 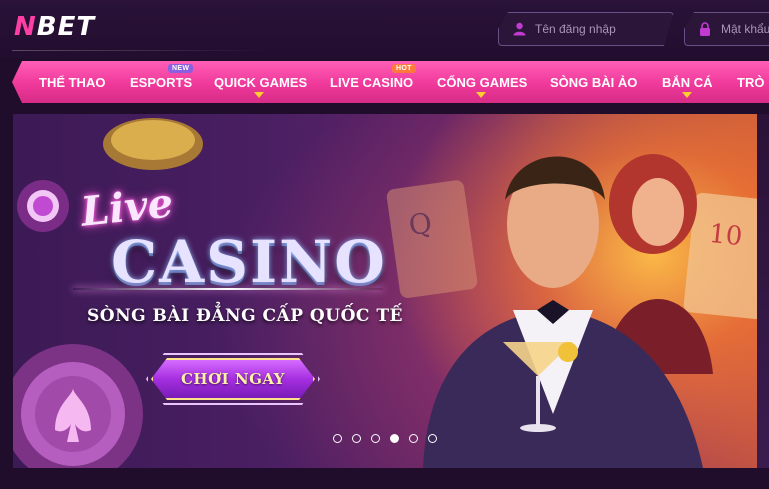 I want to click on nav-item-label: QUICK GAMES, so click(x=261, y=82).